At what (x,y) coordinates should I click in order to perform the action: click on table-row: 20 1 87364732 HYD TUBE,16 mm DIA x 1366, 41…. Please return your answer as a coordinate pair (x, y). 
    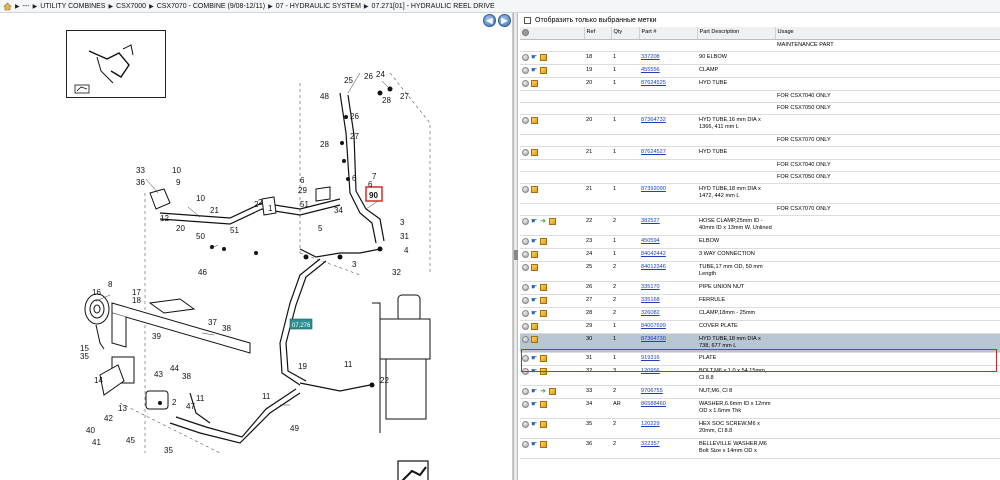
    Looking at the image, I should click on (760, 124).